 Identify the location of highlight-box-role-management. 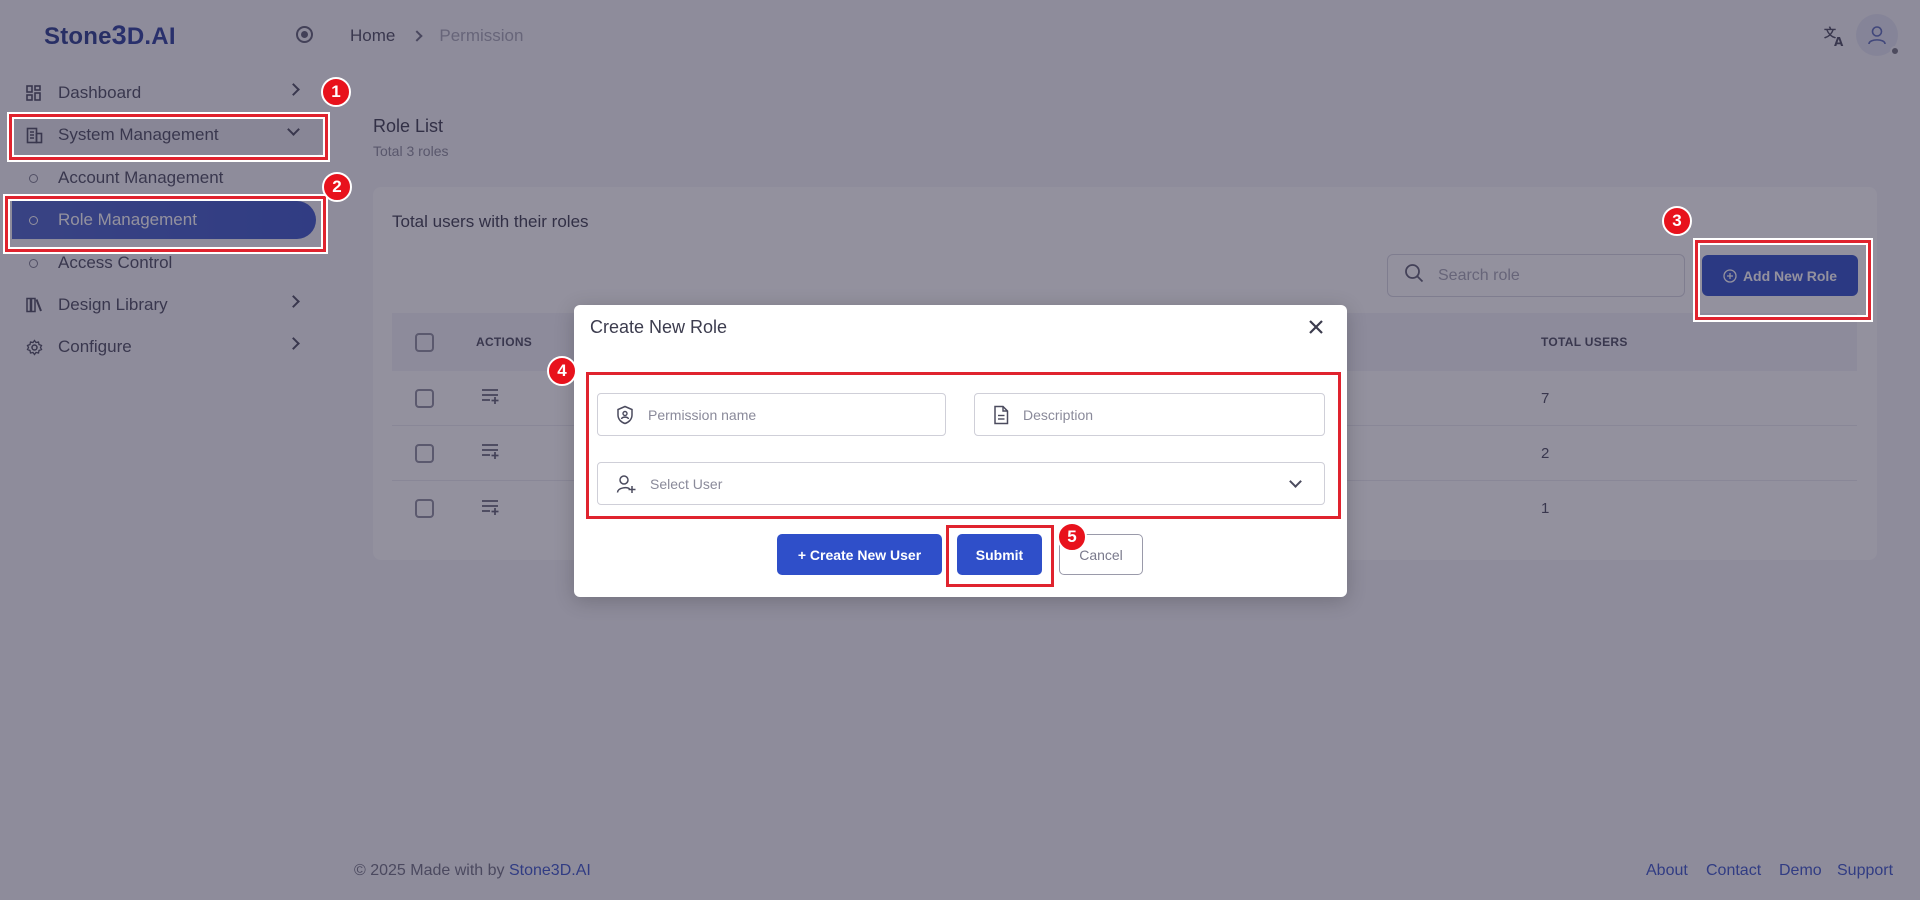
(165, 224).